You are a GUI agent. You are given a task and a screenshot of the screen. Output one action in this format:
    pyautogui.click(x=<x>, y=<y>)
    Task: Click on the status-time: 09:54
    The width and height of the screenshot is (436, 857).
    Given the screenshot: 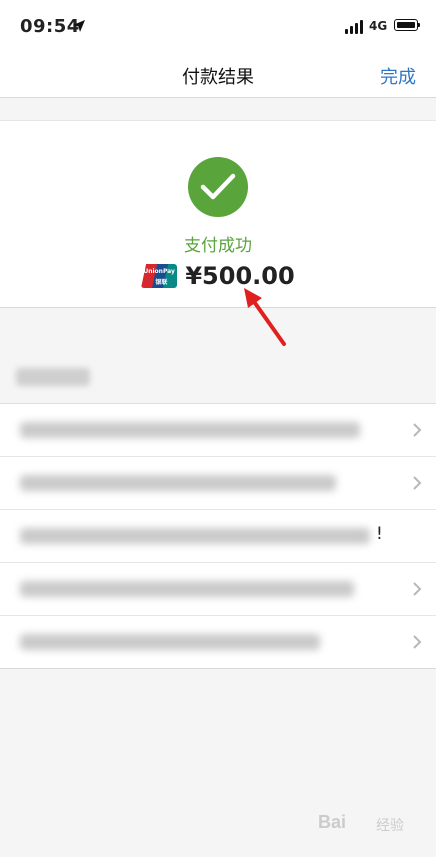 What is the action you would take?
    pyautogui.click(x=50, y=26)
    